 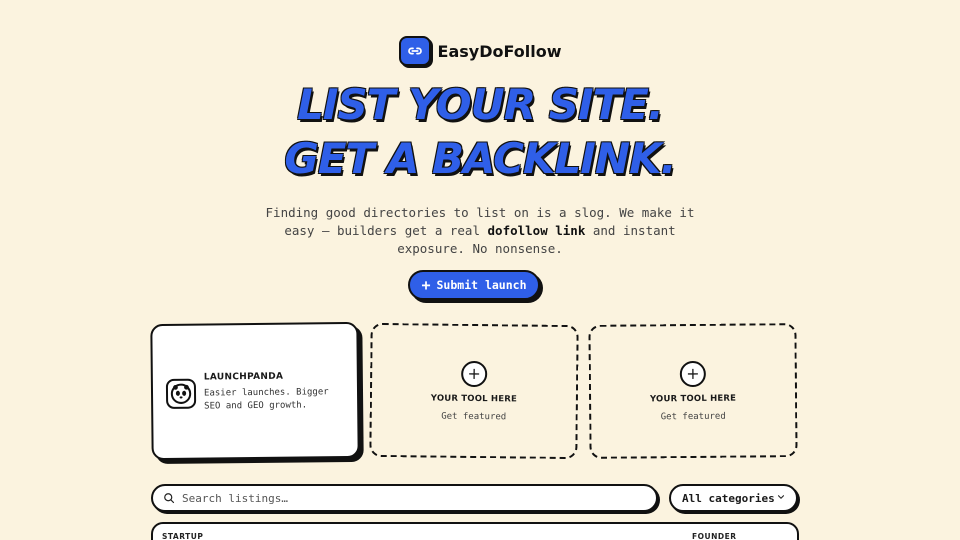 I want to click on brand: EasyDoFollow, so click(x=480, y=51).